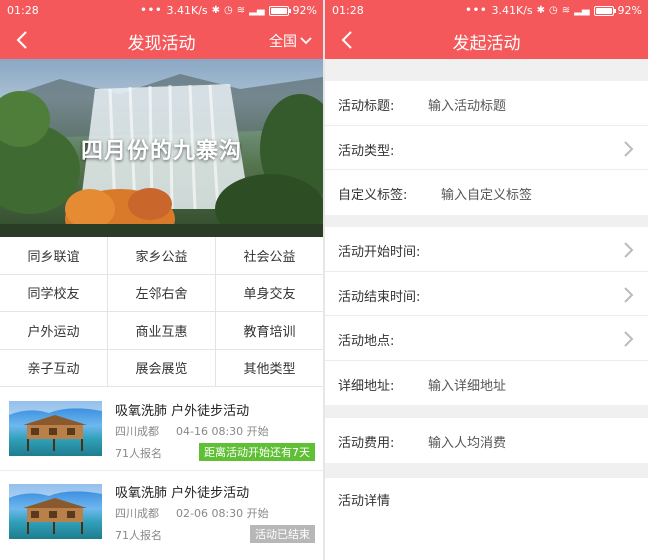  Describe the element at coordinates (364, 501) in the screenshot. I see `detail-label: 活动详情` at that location.